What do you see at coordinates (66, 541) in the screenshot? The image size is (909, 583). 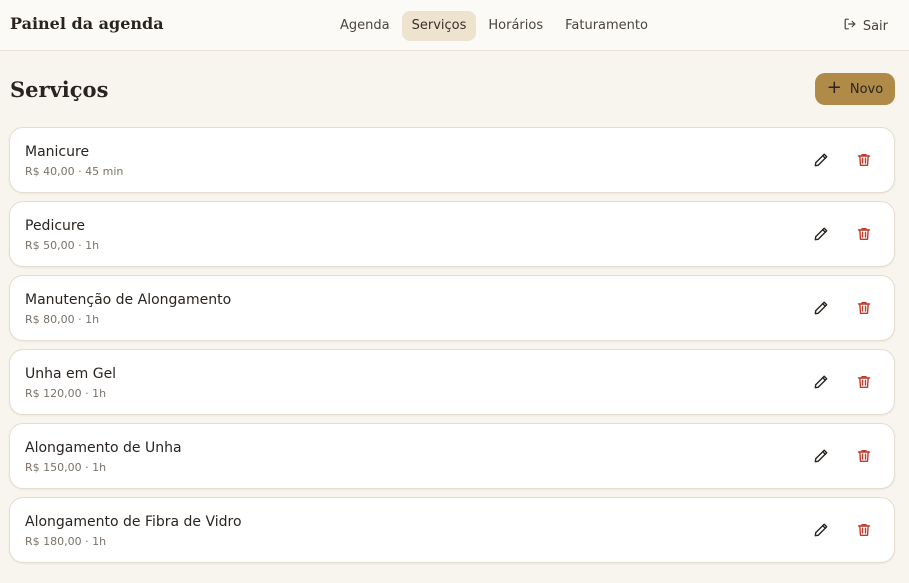 I see `service-price-duration: R$ 180,00 · 1h` at bounding box center [66, 541].